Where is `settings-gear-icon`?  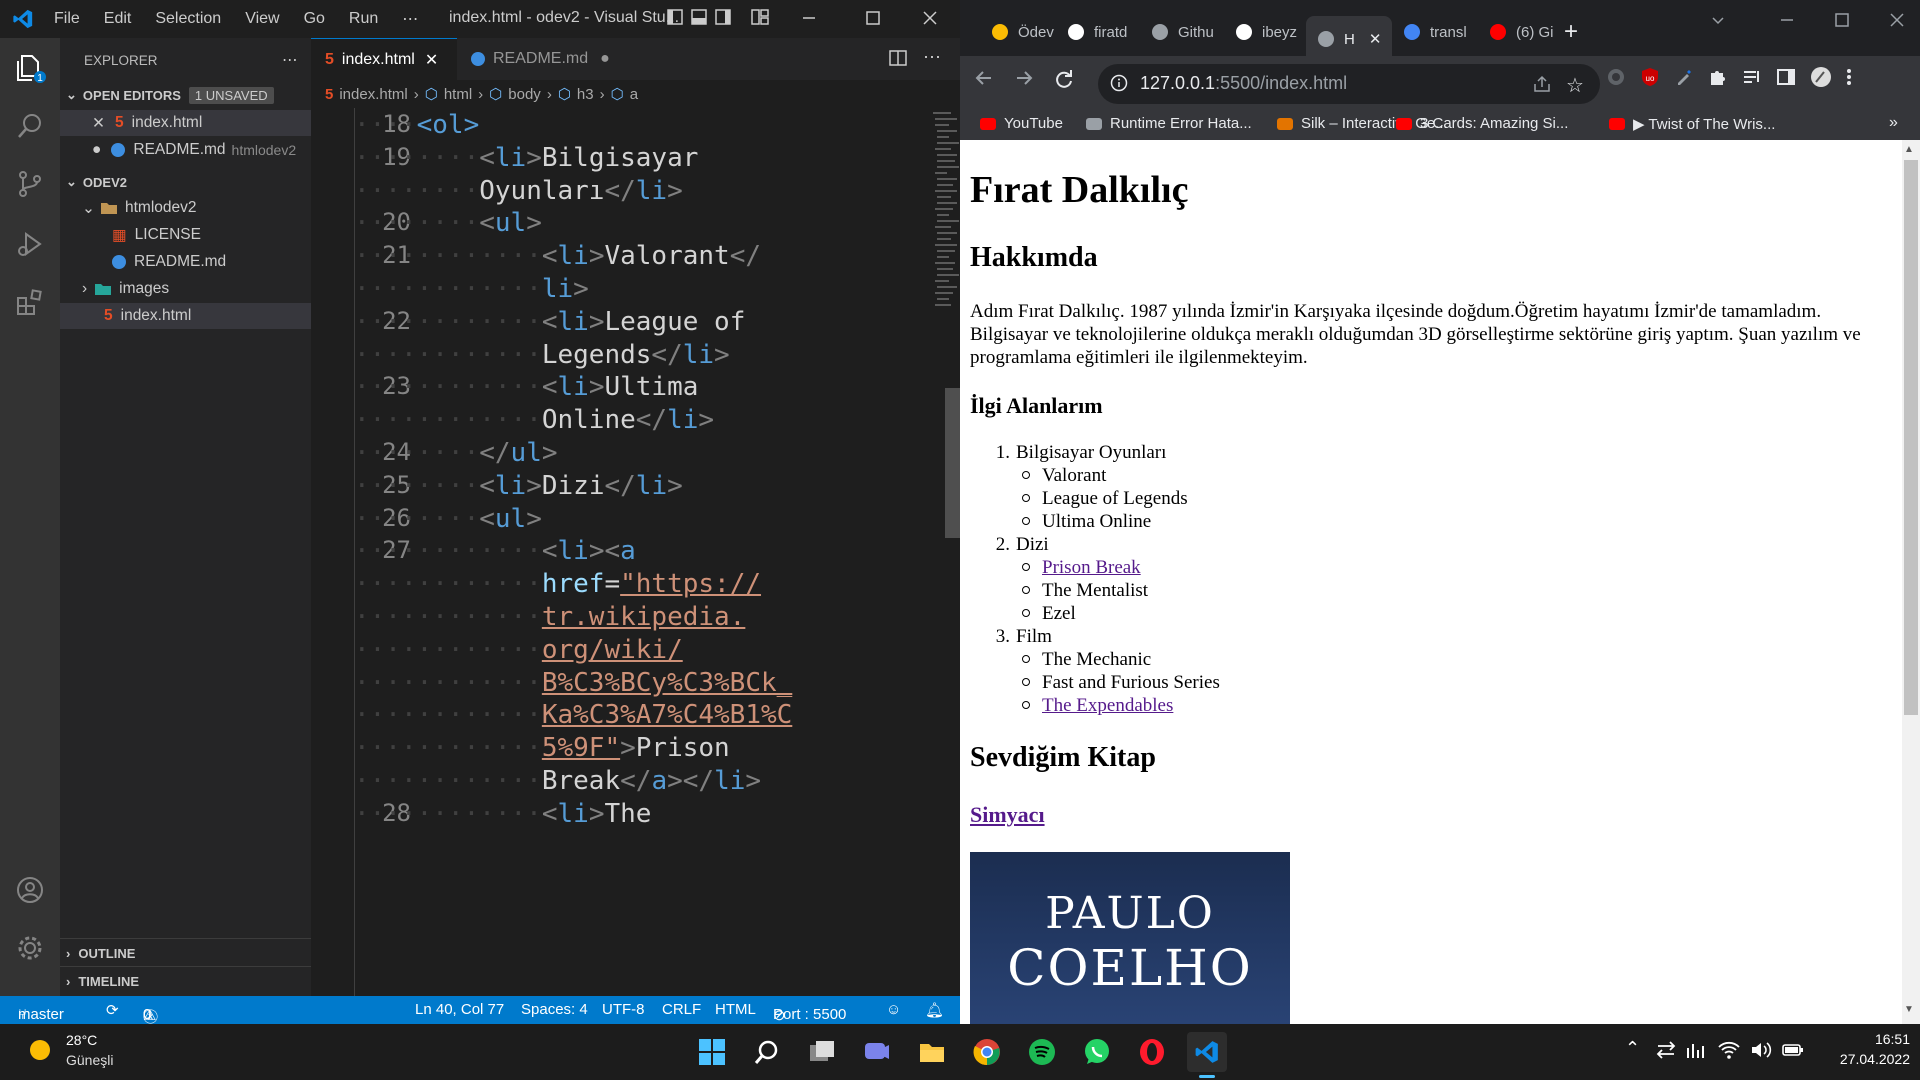 settings-gear-icon is located at coordinates (30, 948).